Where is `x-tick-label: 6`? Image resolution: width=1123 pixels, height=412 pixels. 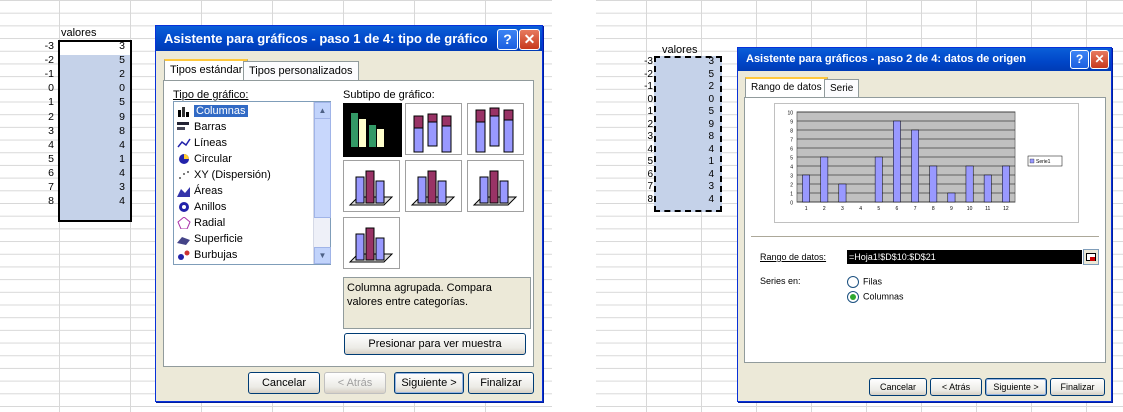 x-tick-label: 6 is located at coordinates (897, 209).